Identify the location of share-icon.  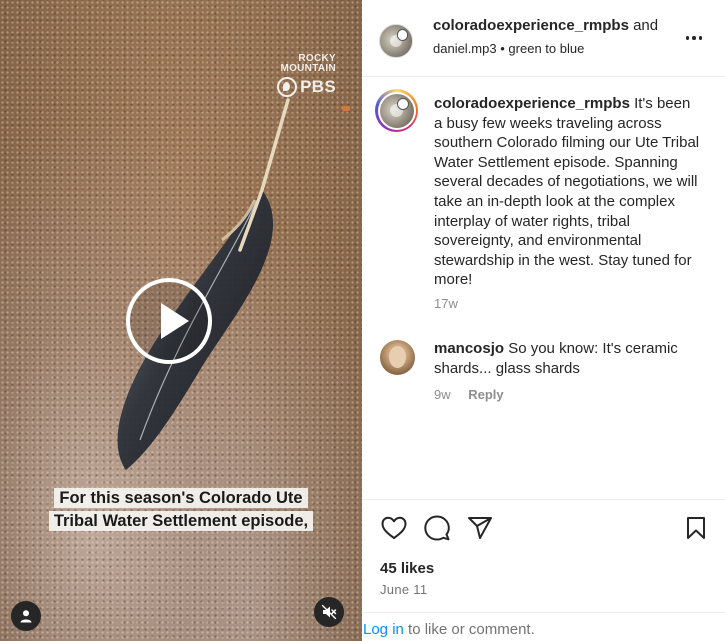
(480, 528).